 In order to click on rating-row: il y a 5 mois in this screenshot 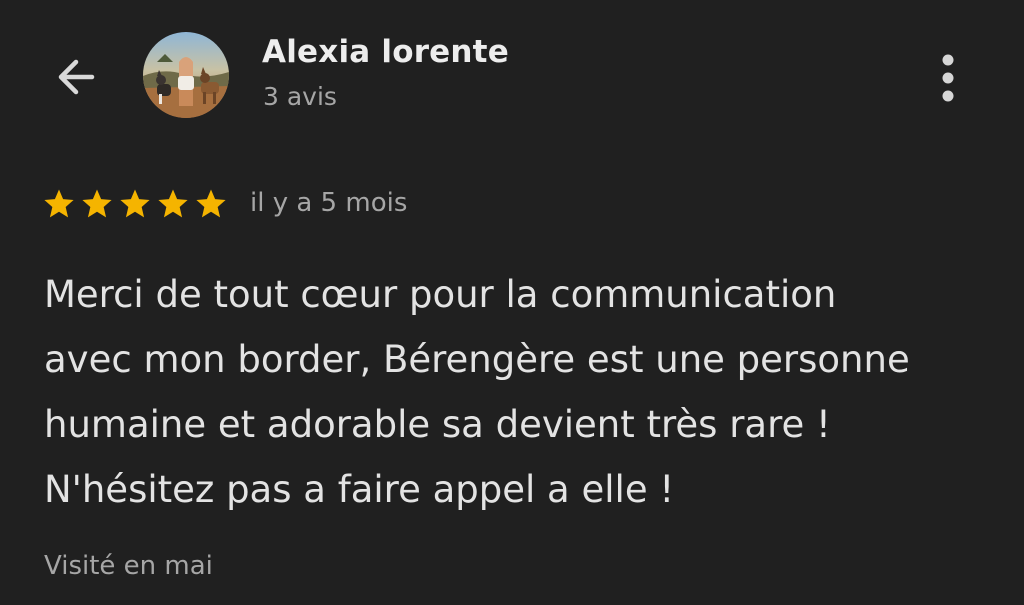, I will do `click(224, 204)`.